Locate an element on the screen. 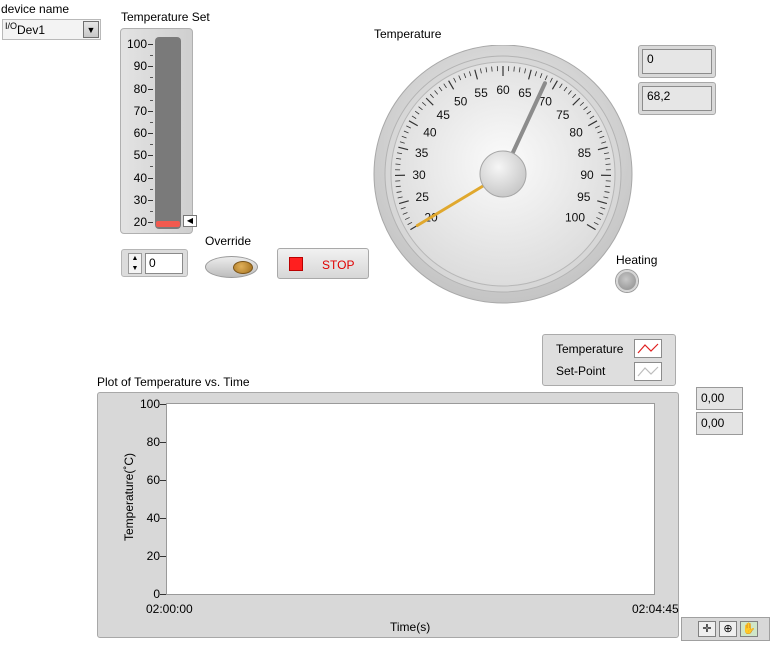  scale-tick-label: 100 is located at coordinates (136, 44).